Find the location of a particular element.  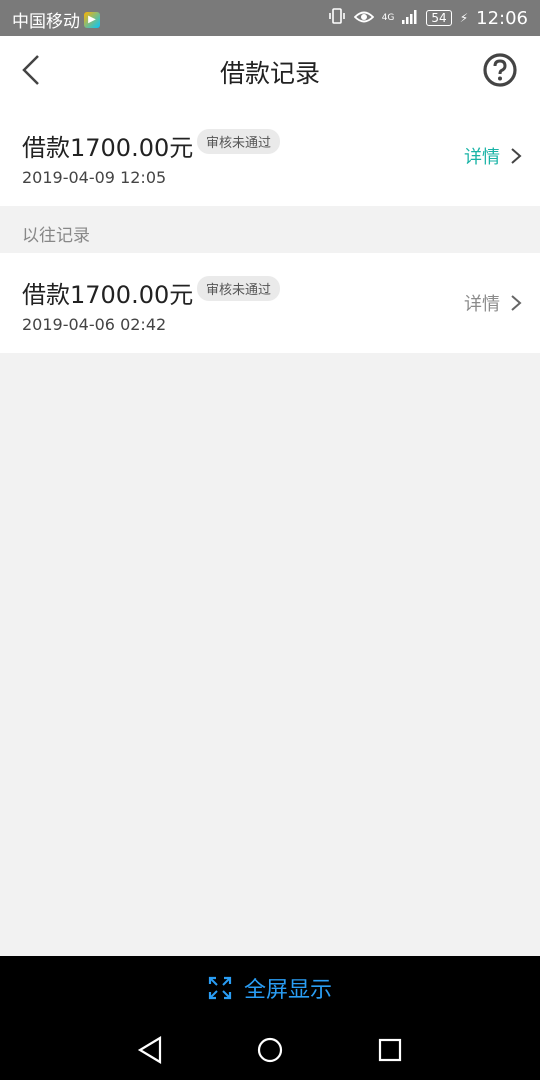

nav-back-button is located at coordinates (150, 1050).